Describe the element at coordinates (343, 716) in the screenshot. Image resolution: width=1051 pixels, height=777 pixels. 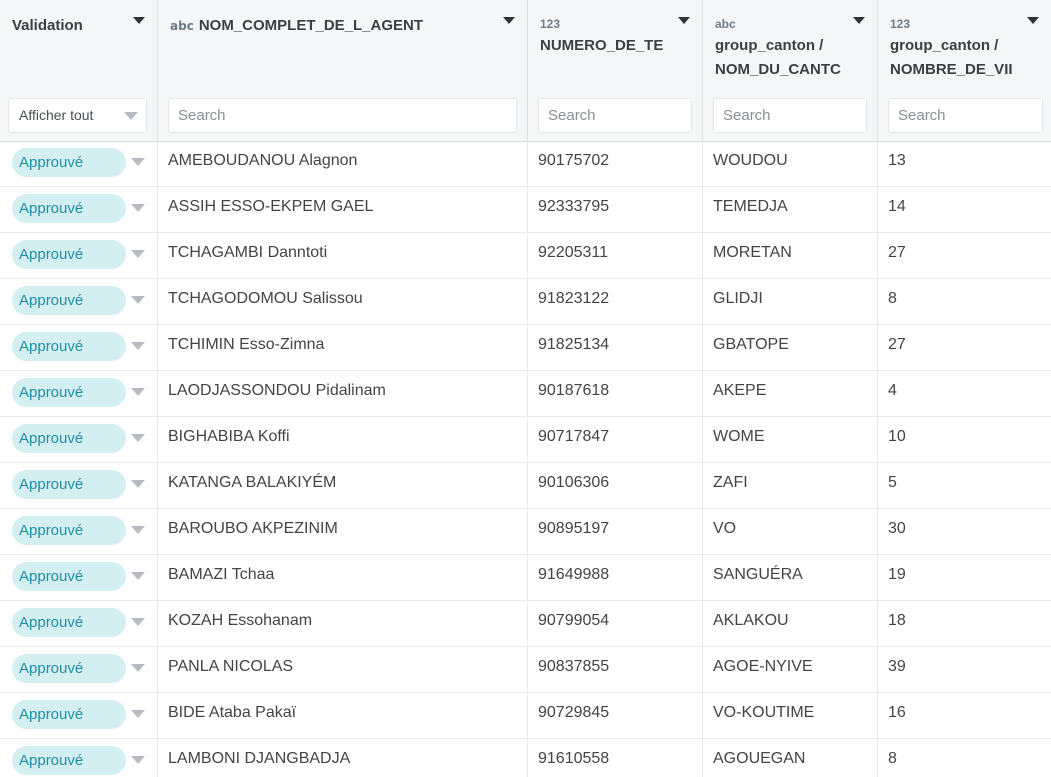
I see `agent-name-cell: BIDE Ataba Pakaï` at that location.